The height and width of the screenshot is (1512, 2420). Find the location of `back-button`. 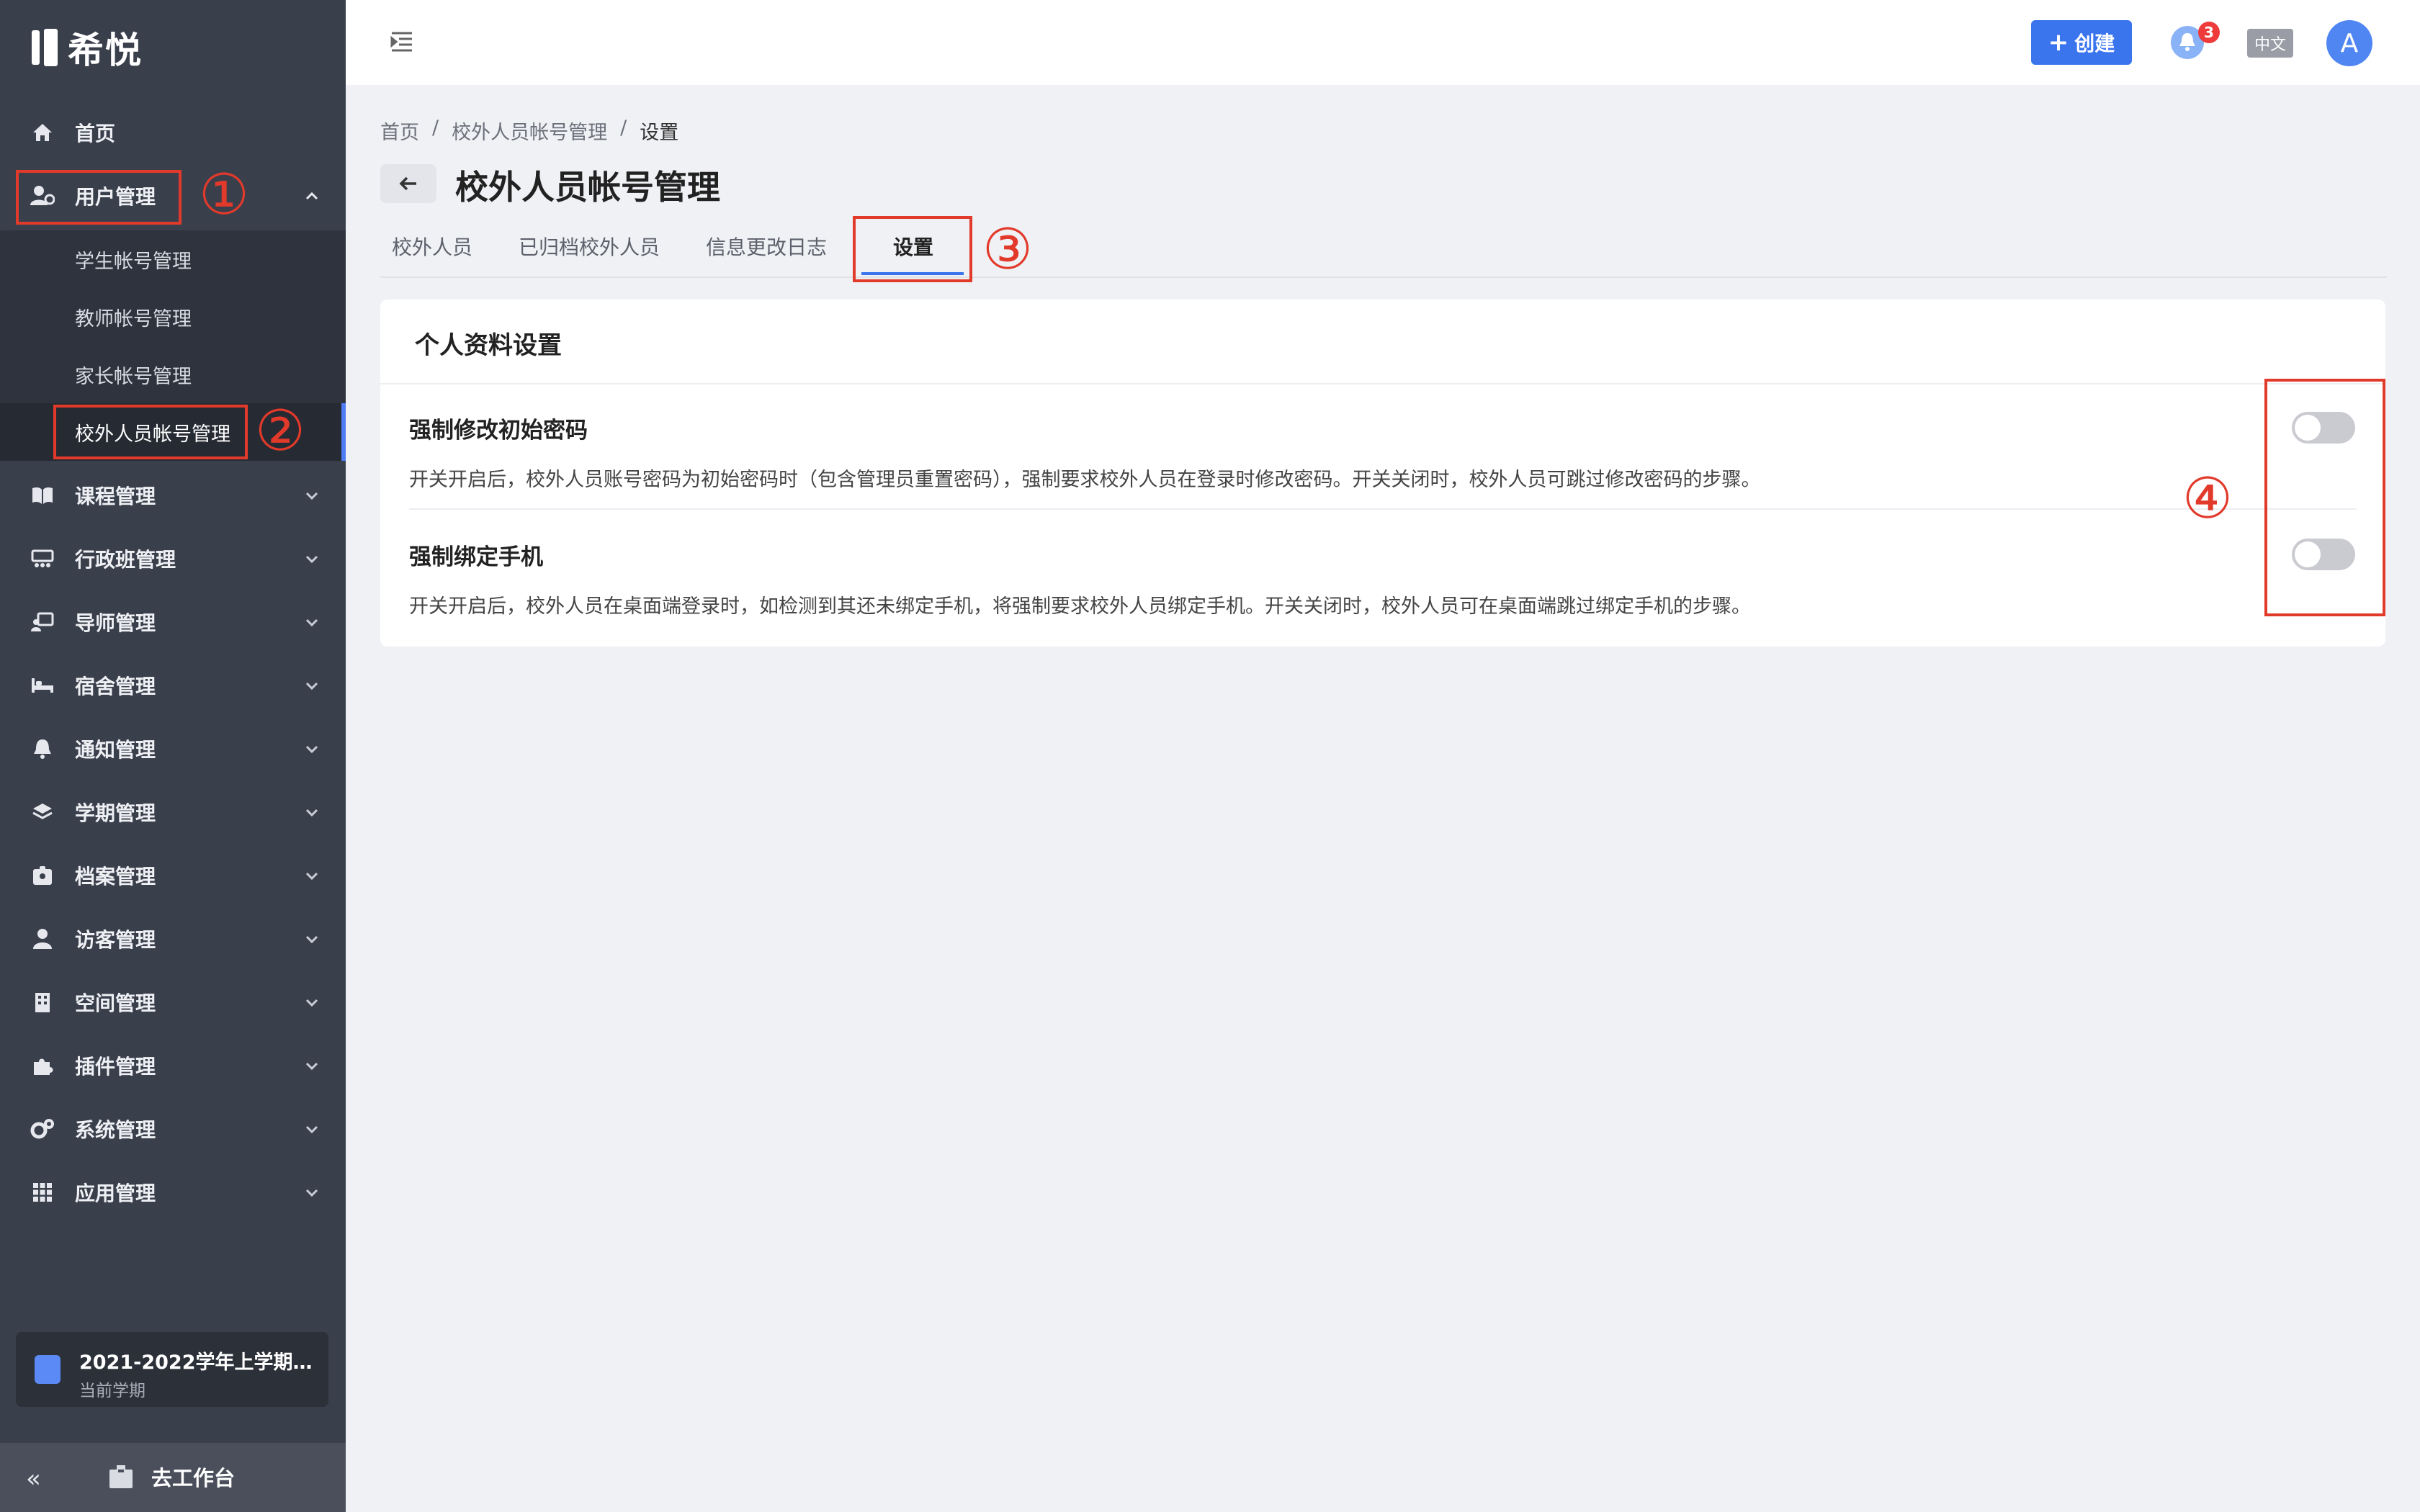

back-button is located at coordinates (408, 183).